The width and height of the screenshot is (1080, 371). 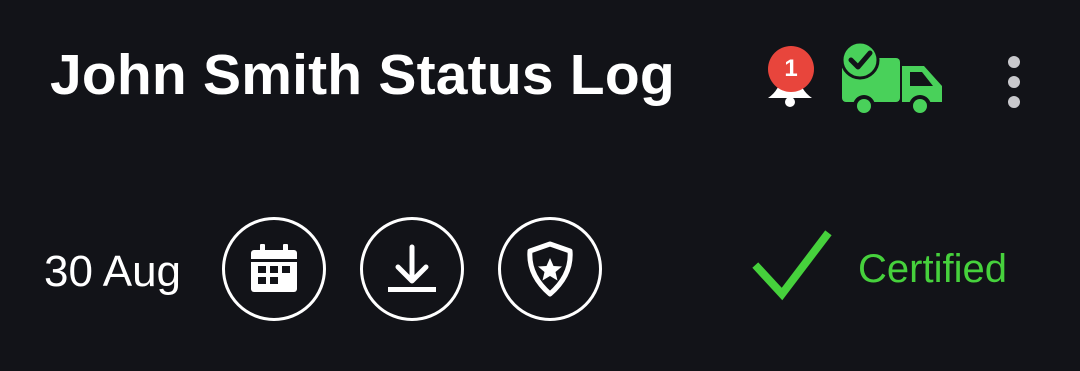 I want to click on download-button, so click(x=412, y=269).